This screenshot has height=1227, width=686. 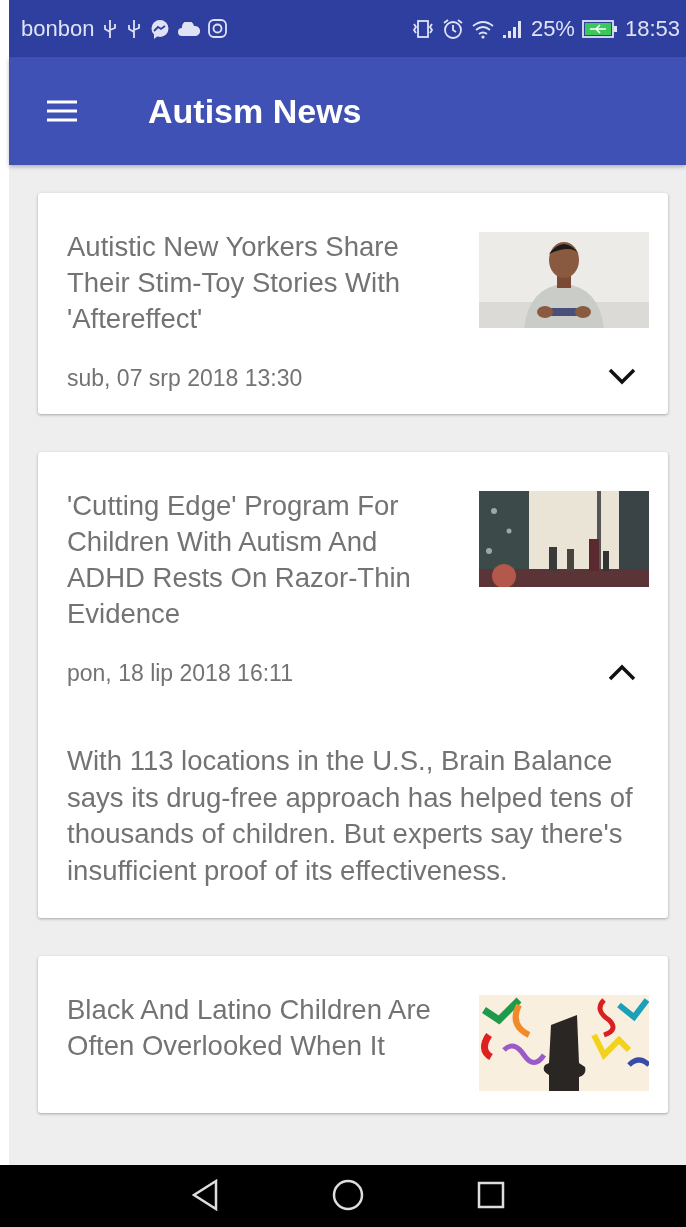 What do you see at coordinates (512, 28) in the screenshot?
I see `signal-icon` at bounding box center [512, 28].